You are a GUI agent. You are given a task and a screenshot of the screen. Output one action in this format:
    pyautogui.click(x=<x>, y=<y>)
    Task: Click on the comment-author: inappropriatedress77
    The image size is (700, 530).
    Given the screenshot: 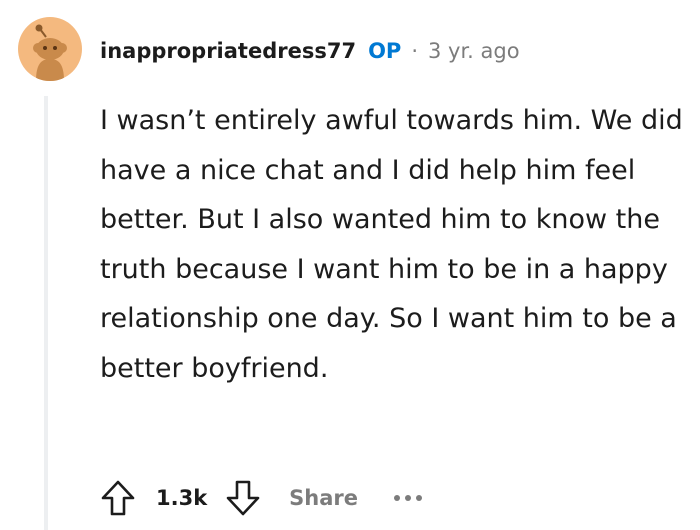 What is the action you would take?
    pyautogui.click(x=228, y=51)
    